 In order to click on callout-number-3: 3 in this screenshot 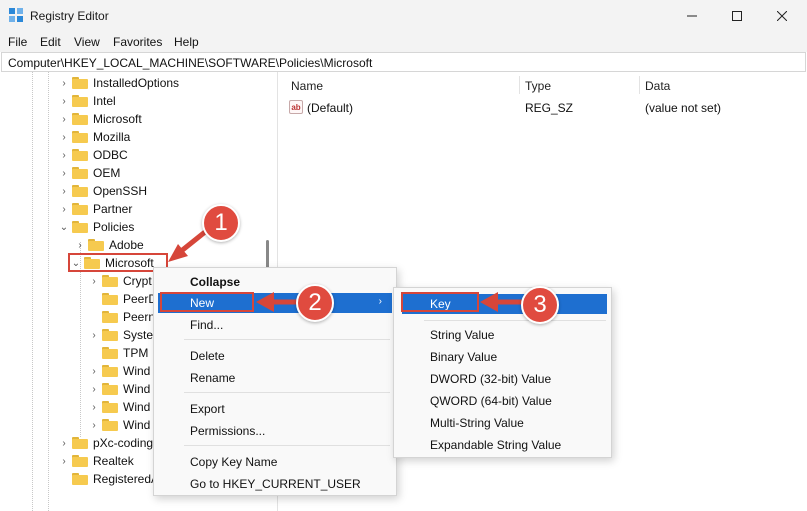, I will do `click(540, 305)`.